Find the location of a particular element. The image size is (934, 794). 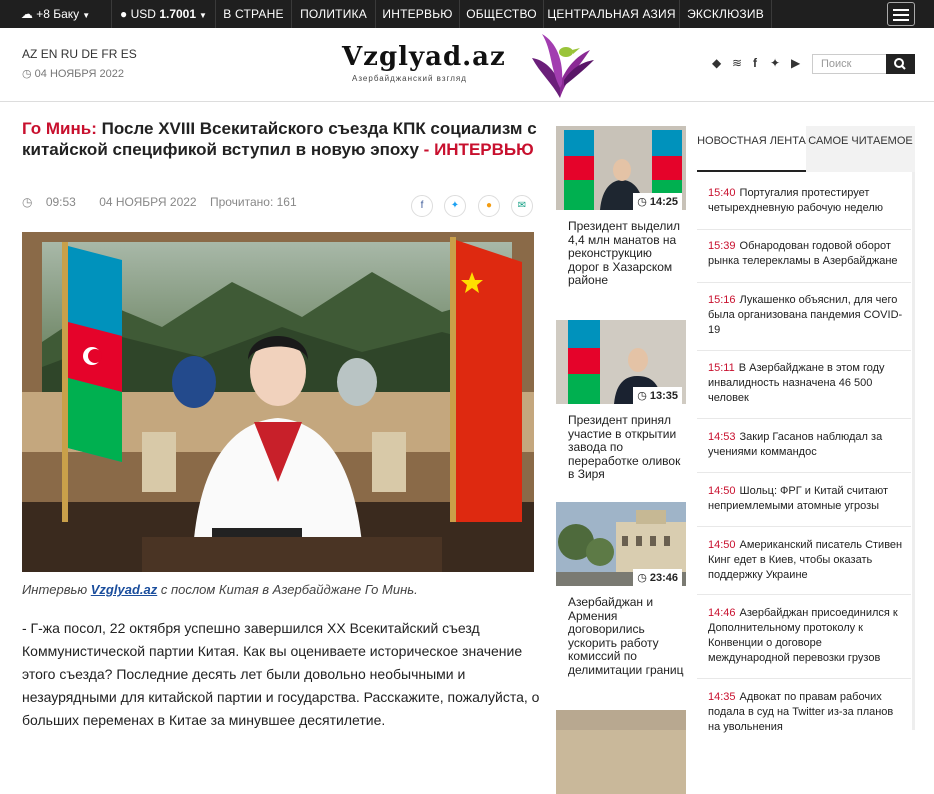

nav-item-interview: ИНТЕРВЬЮ is located at coordinates (418, 14).